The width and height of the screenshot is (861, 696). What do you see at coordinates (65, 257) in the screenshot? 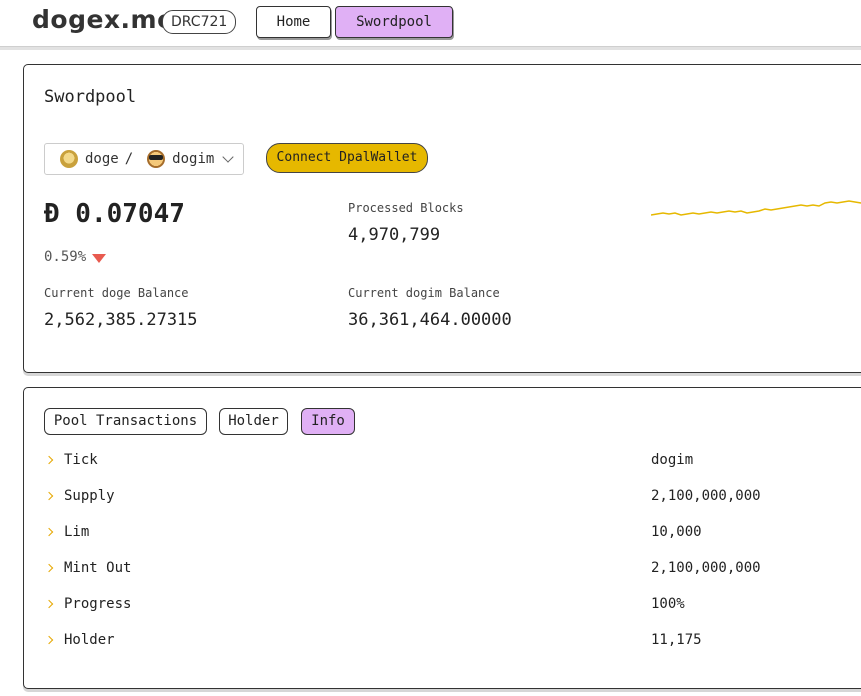
I see `price-change-value: 0.59%` at bounding box center [65, 257].